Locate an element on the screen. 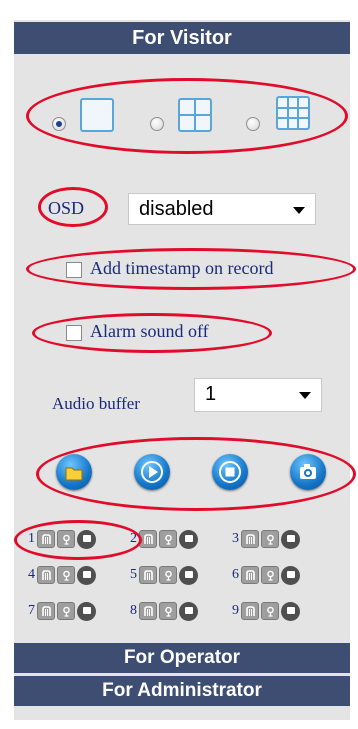 Image resolution: width=358 pixels, height=729 pixels. snapshot-icon is located at coordinates (308, 471).